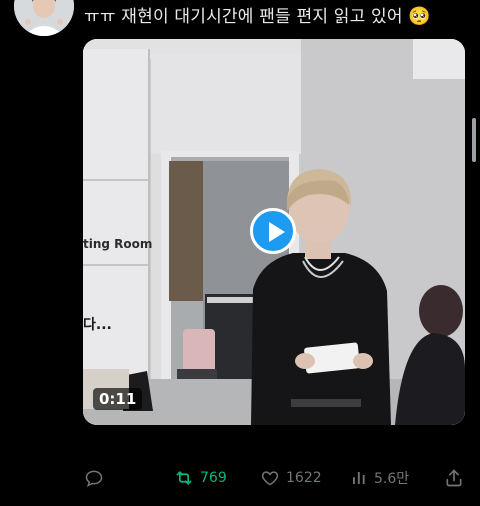  I want to click on avatar-image, so click(44, 18).